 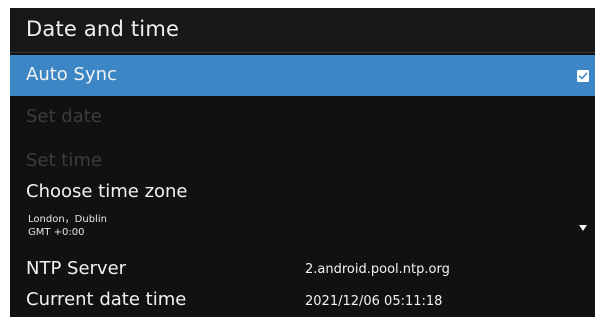 What do you see at coordinates (64, 160) in the screenshot?
I see `set-time-label: Set time` at bounding box center [64, 160].